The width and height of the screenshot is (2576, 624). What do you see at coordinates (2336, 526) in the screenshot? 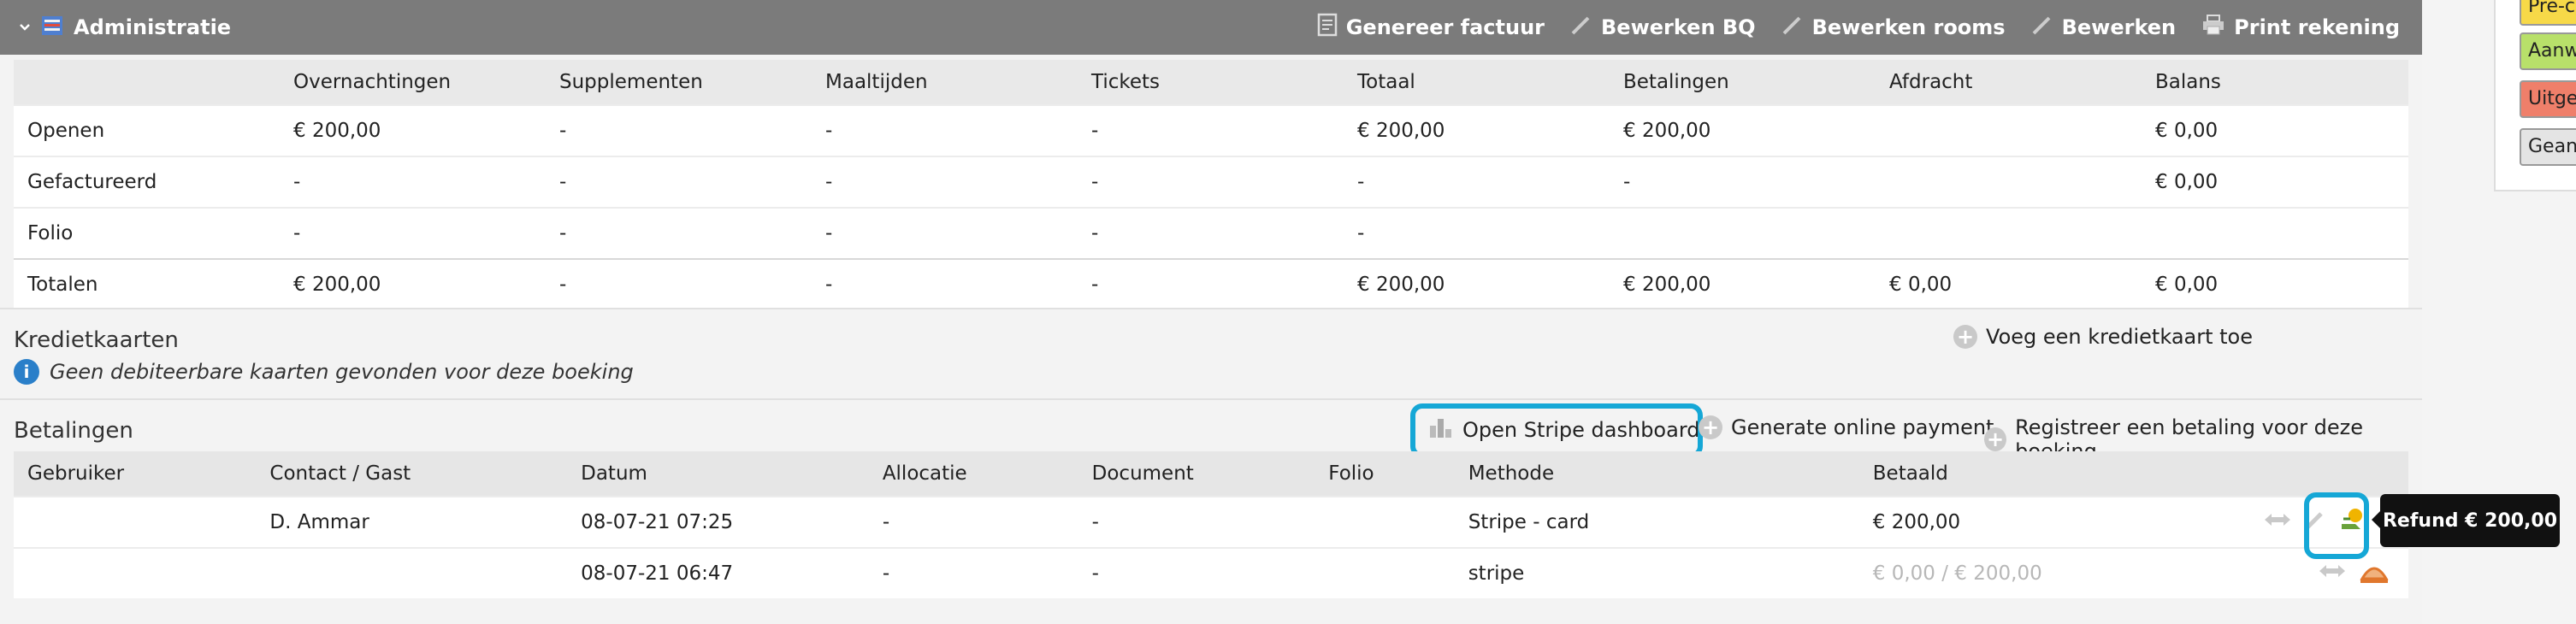
I see `refund-highlight` at bounding box center [2336, 526].